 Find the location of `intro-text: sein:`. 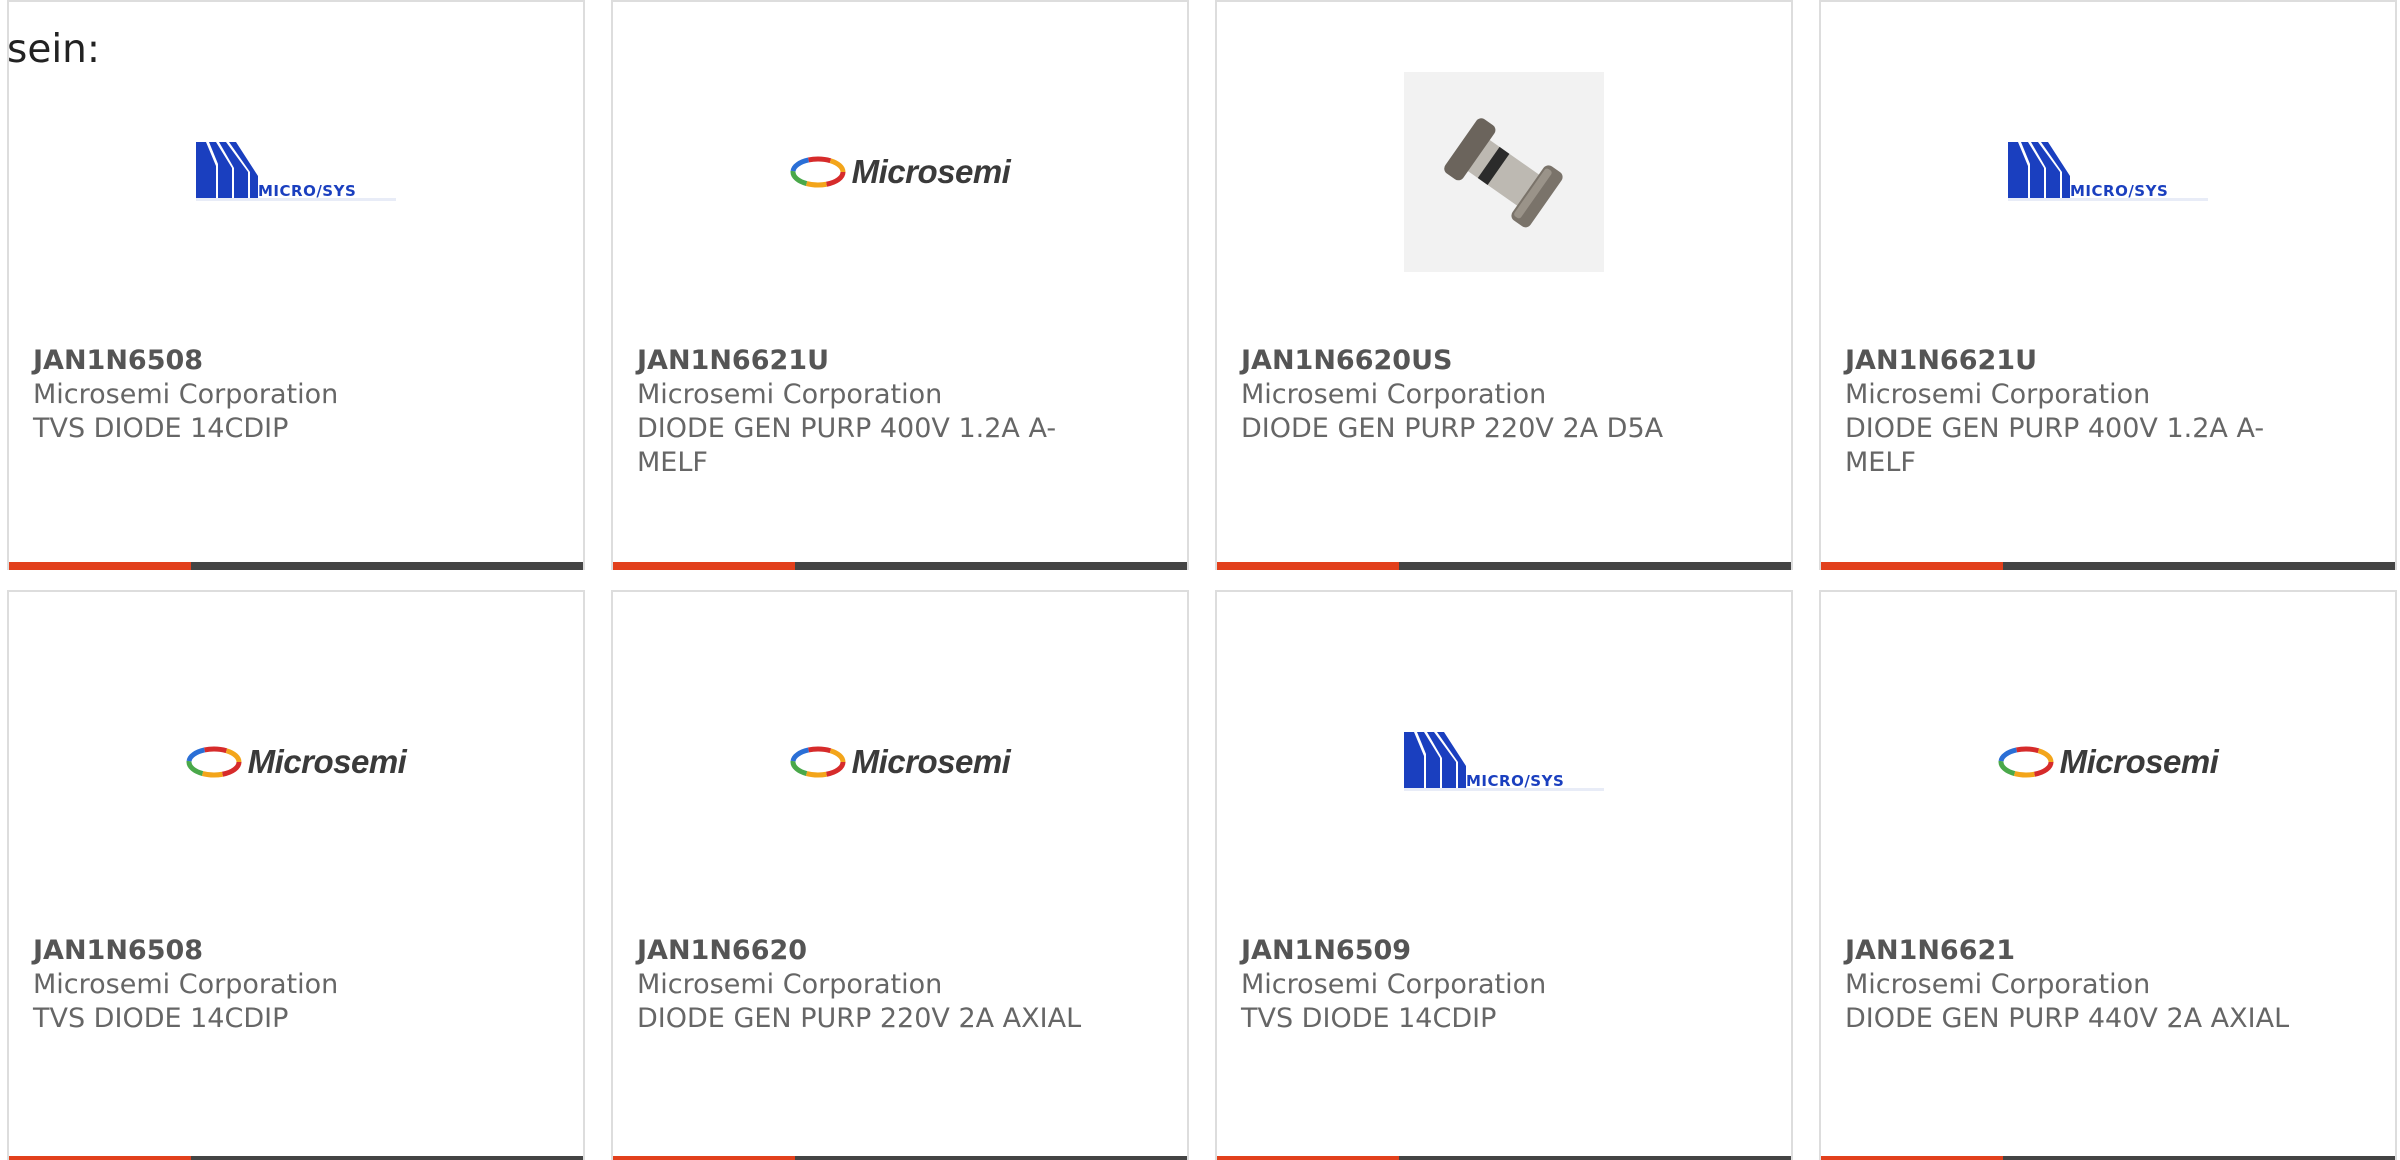

intro-text: sein: is located at coordinates (54, 49).